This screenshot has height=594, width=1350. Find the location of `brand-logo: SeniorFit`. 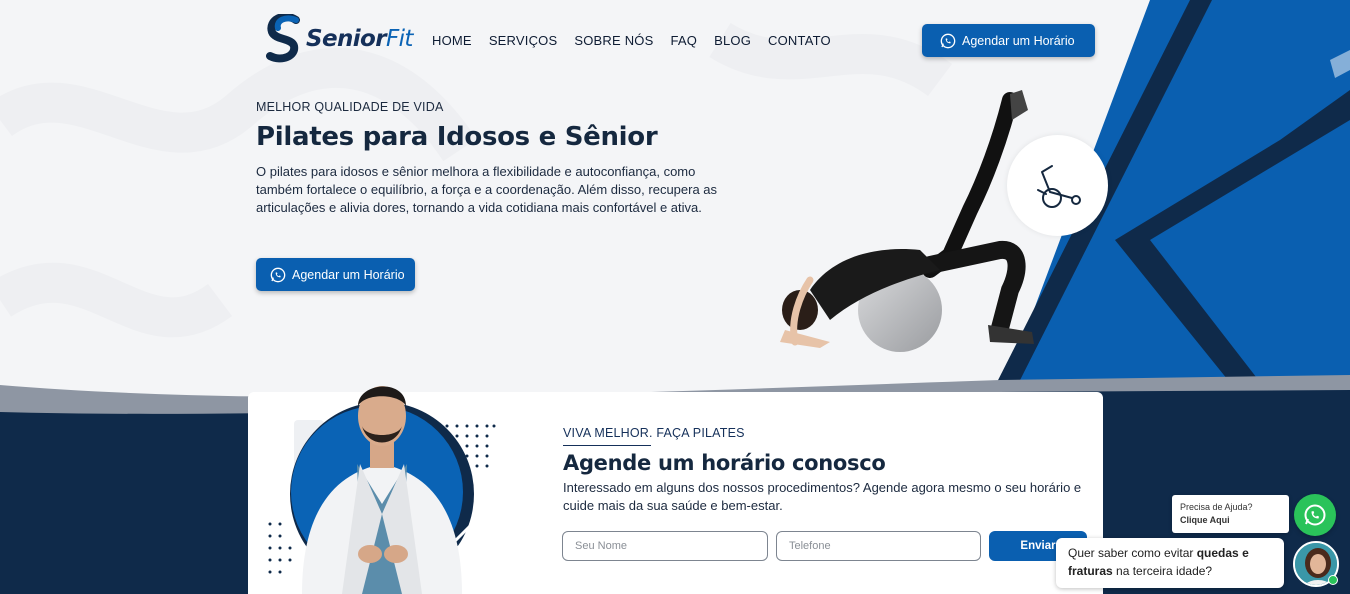

brand-logo: SeniorFit is located at coordinates (339, 39).